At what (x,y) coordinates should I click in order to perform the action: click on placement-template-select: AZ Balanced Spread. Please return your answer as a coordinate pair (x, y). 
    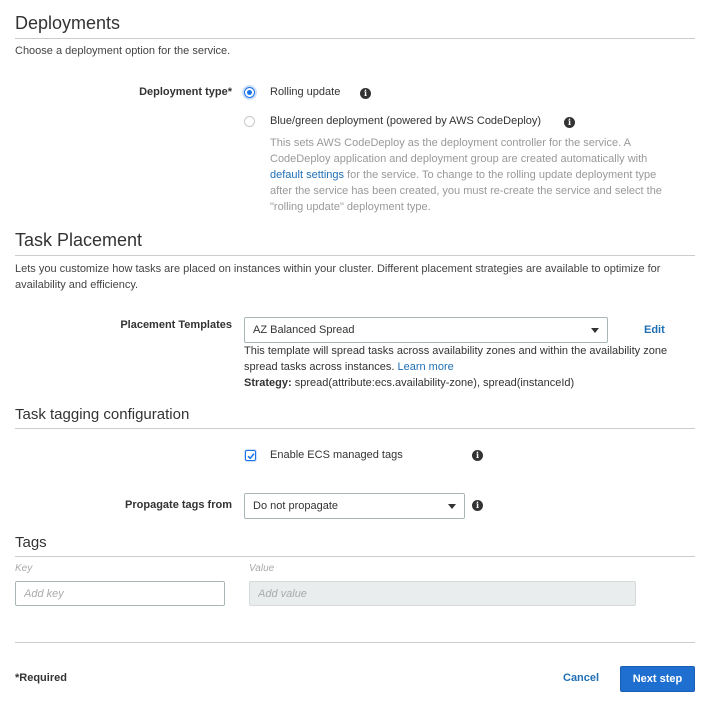
    Looking at the image, I should click on (426, 330).